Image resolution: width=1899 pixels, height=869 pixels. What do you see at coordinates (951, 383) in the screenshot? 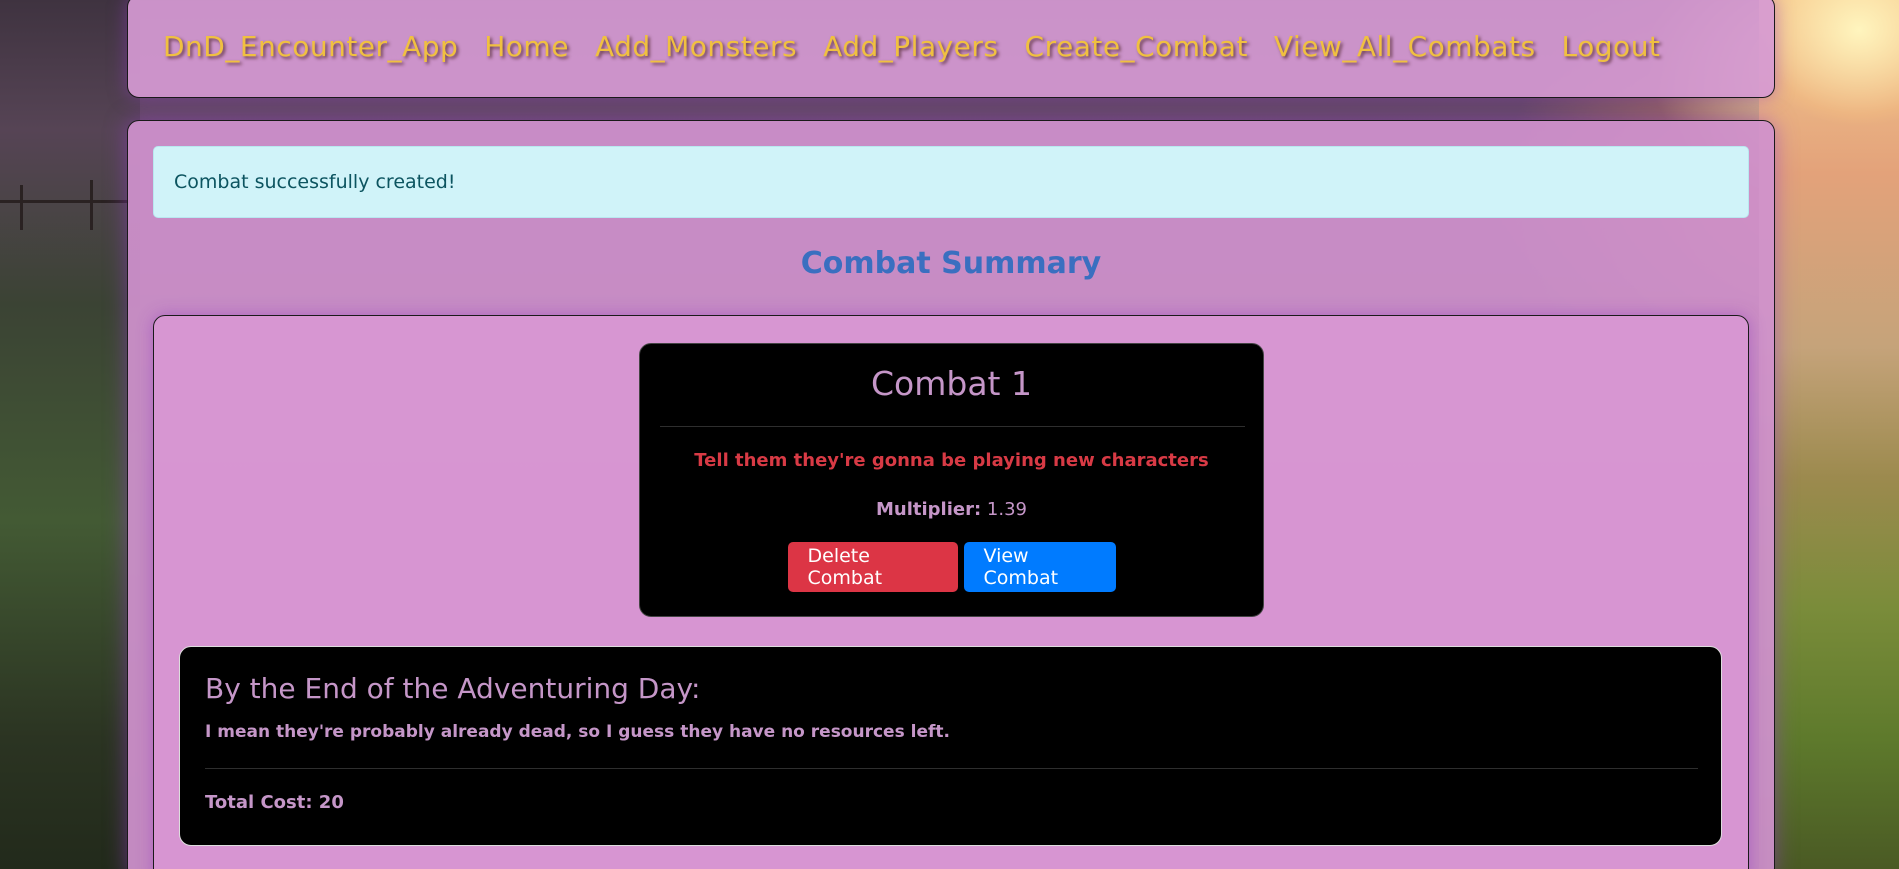
I see `combat-name: Combat 1` at bounding box center [951, 383].